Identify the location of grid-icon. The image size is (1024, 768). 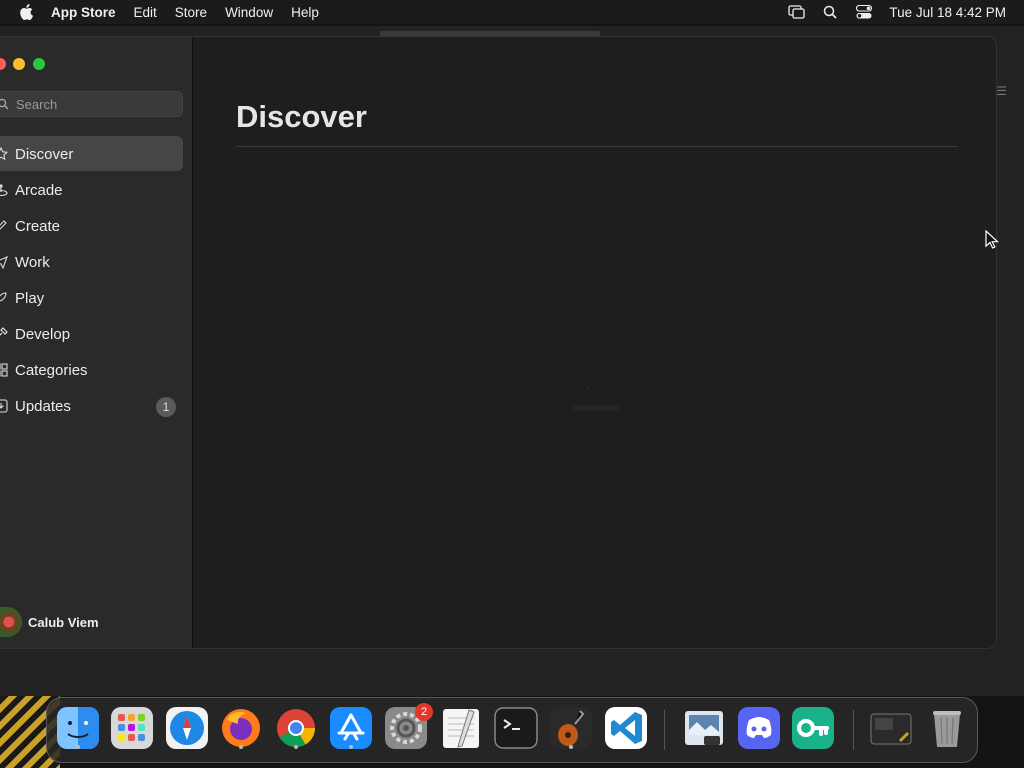
(4, 370).